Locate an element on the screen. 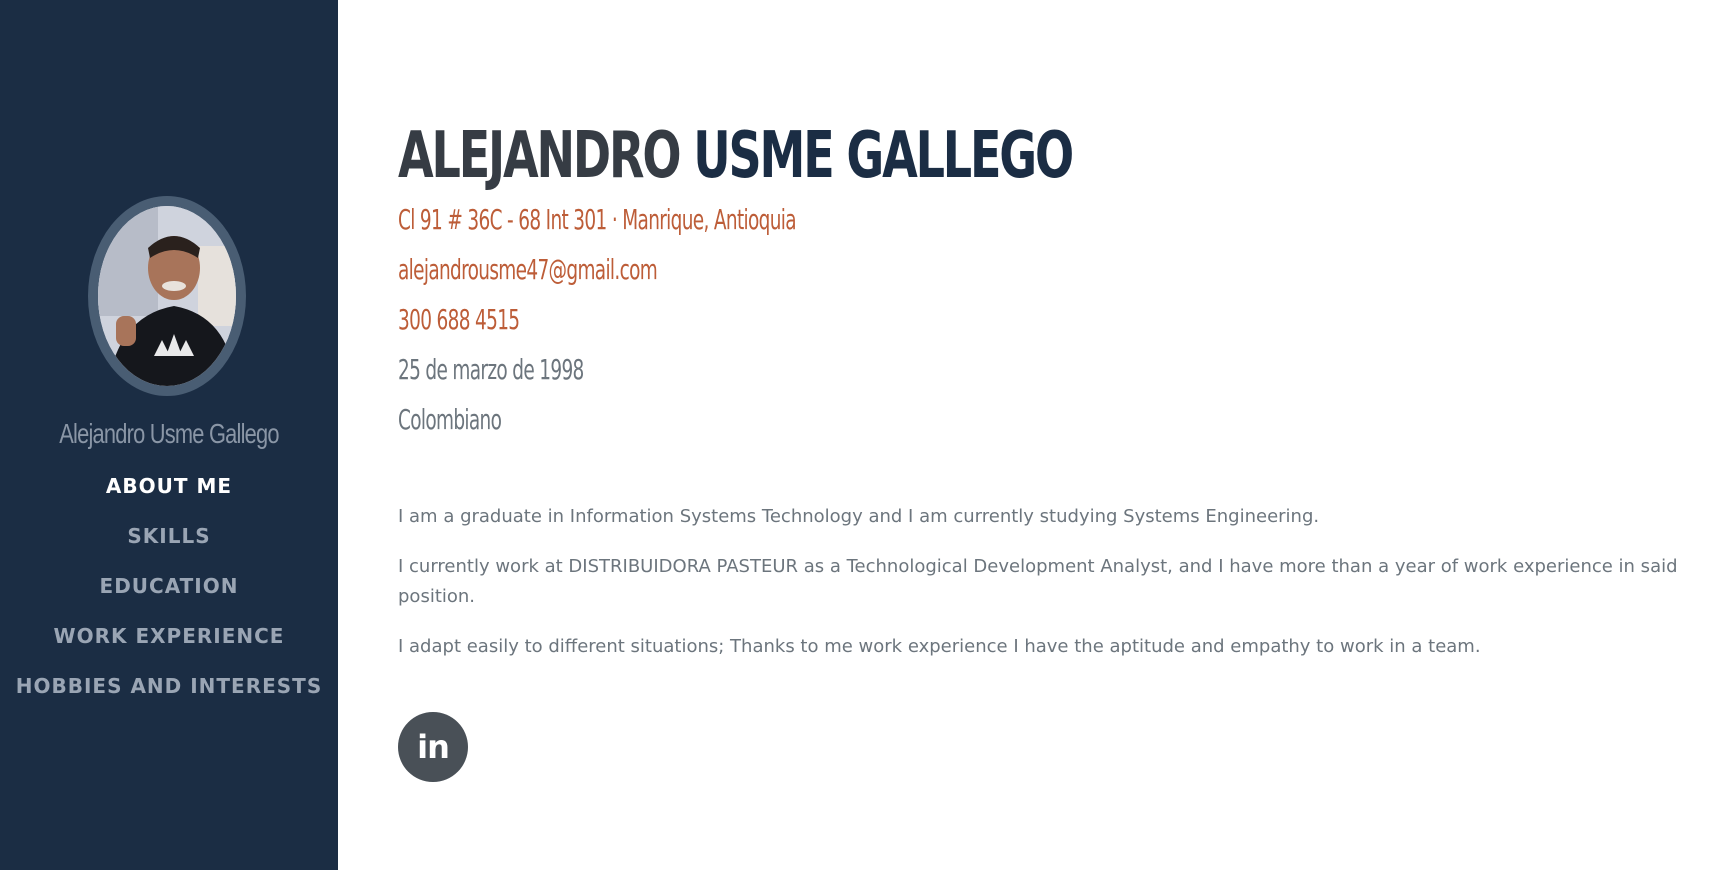  nav-item-about-me: ABOUT ME is located at coordinates (169, 495).